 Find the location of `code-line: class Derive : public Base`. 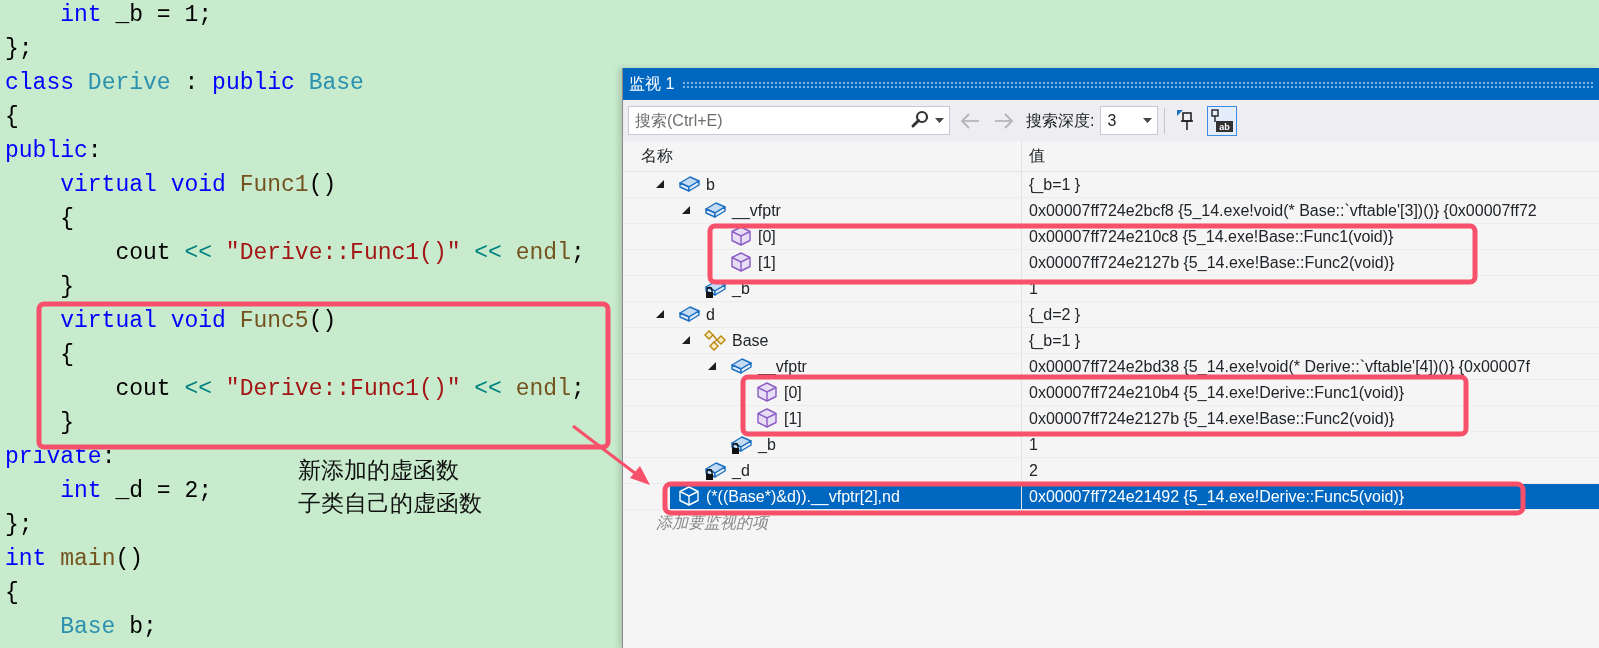

code-line: class Derive : public Base is located at coordinates (184, 83).